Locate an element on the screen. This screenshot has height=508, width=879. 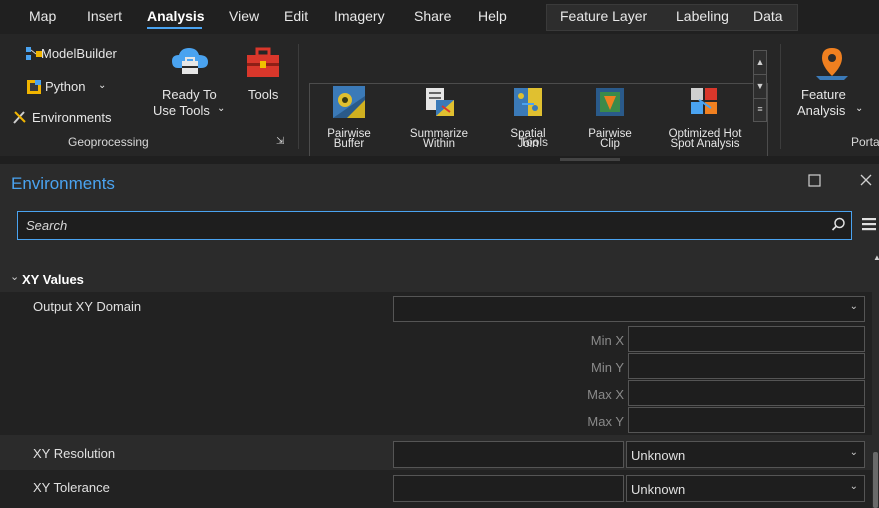
xy-resolution-unit-value: Unknown is located at coordinates (658, 455).